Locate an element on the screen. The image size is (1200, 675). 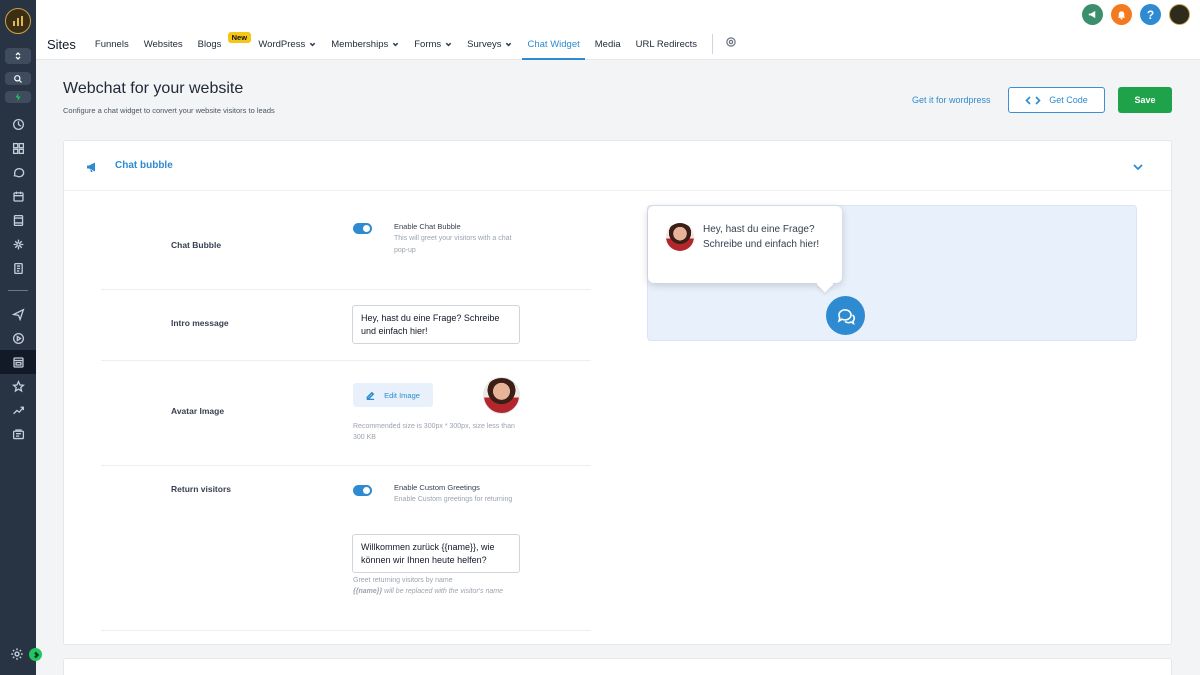
get-code-button: Get Code is located at coordinates (1056, 100).